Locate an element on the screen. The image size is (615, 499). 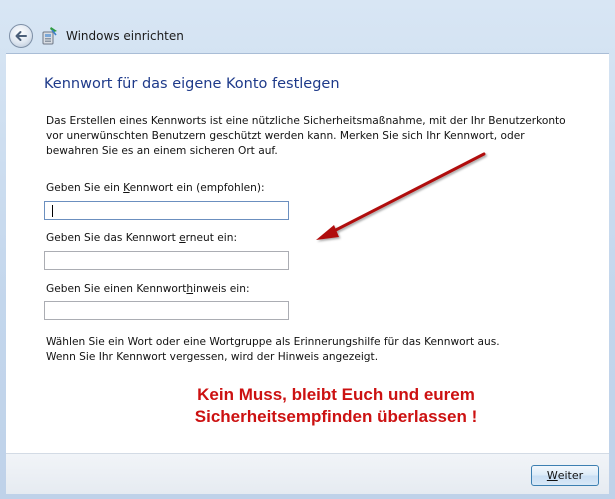
confirm-password-label: Geben Sie das Kennwort erneut ein: is located at coordinates (142, 238).